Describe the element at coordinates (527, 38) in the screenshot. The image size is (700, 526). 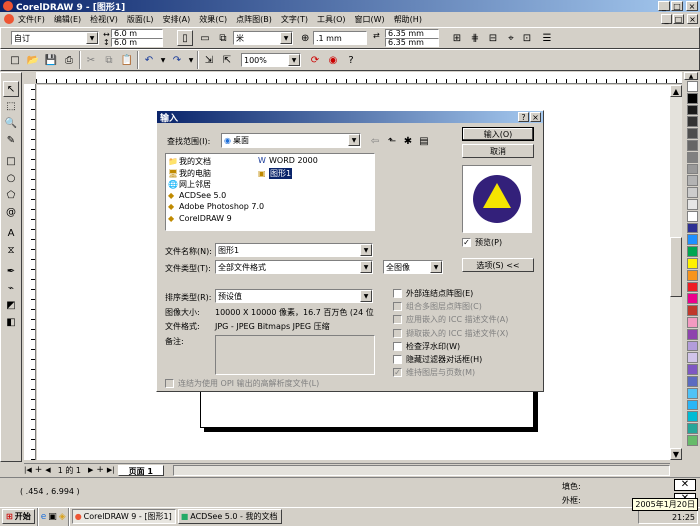
I see `snap-guides-icon: ⊡` at that location.